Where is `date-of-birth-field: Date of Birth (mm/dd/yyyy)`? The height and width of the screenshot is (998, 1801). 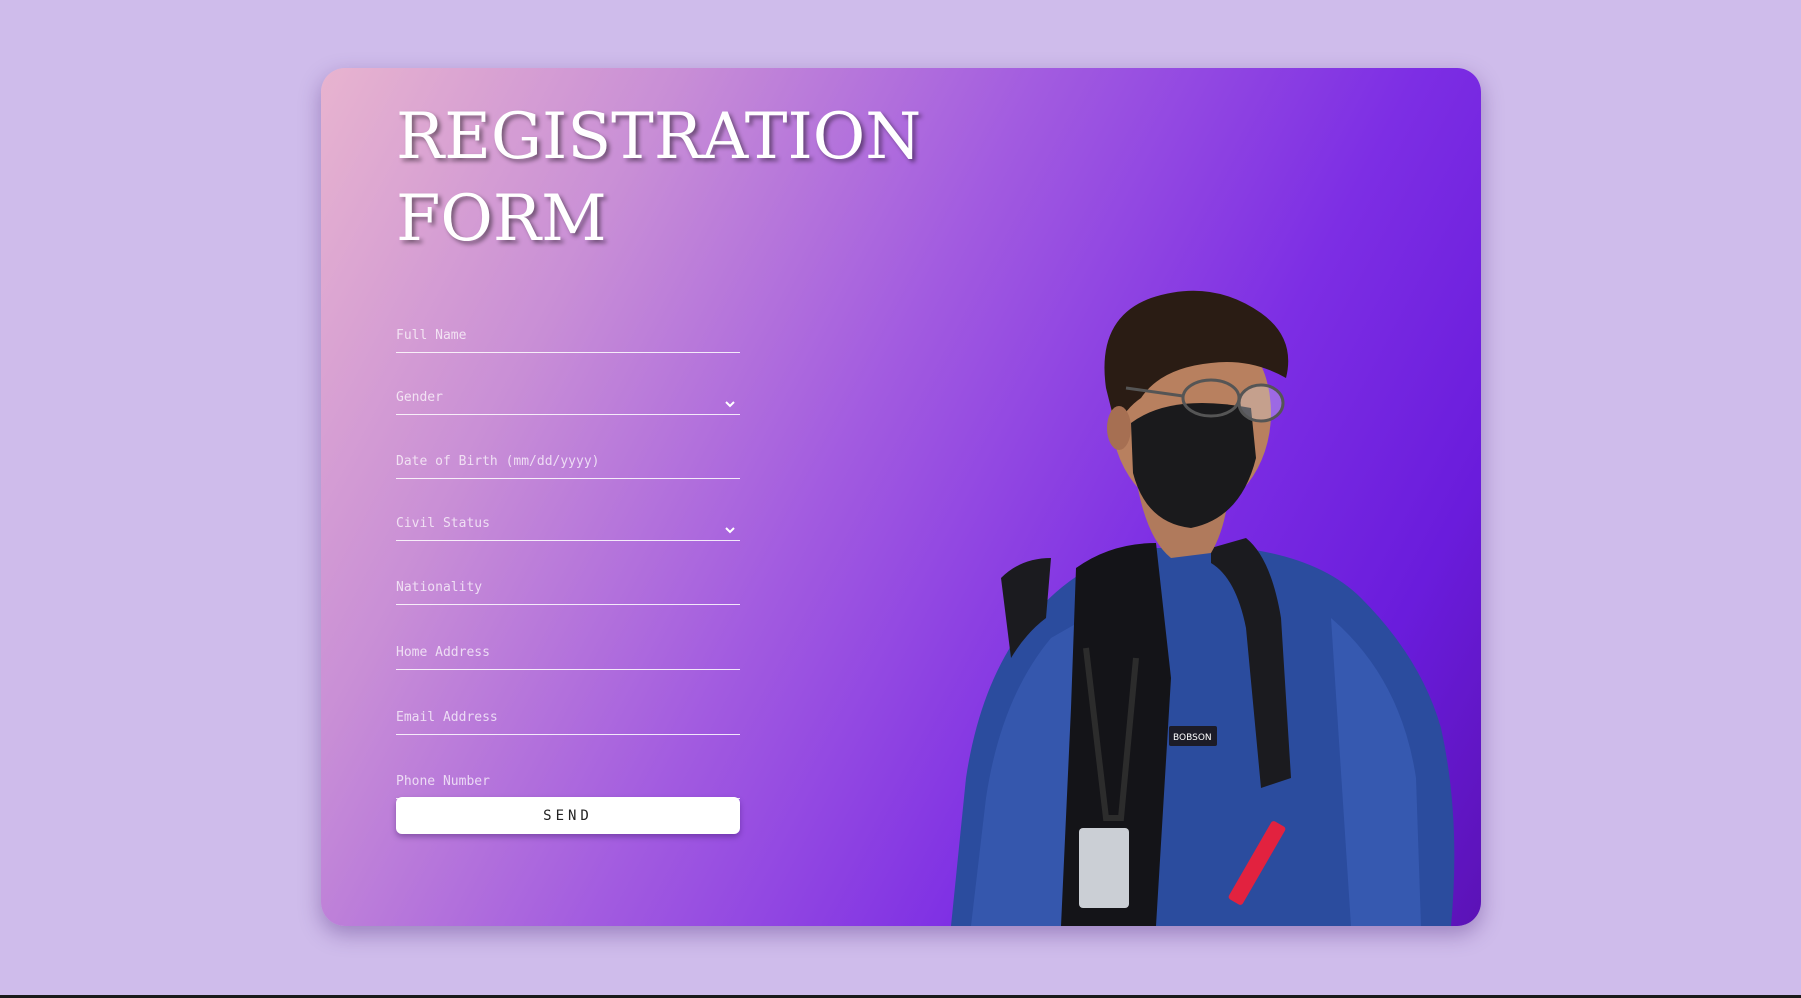 date-of-birth-field: Date of Birth (mm/dd/yyyy) is located at coordinates (568, 463).